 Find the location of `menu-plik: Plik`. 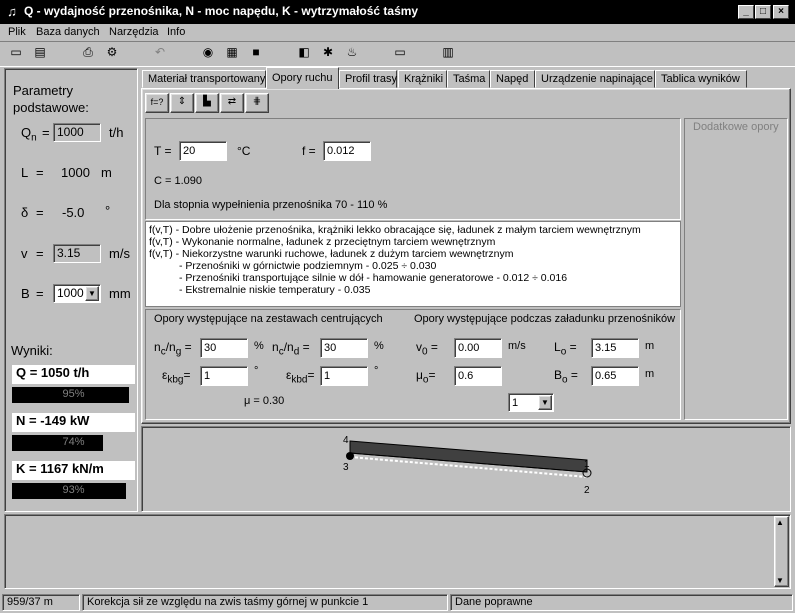

menu-plik: Plik is located at coordinates (17, 32).